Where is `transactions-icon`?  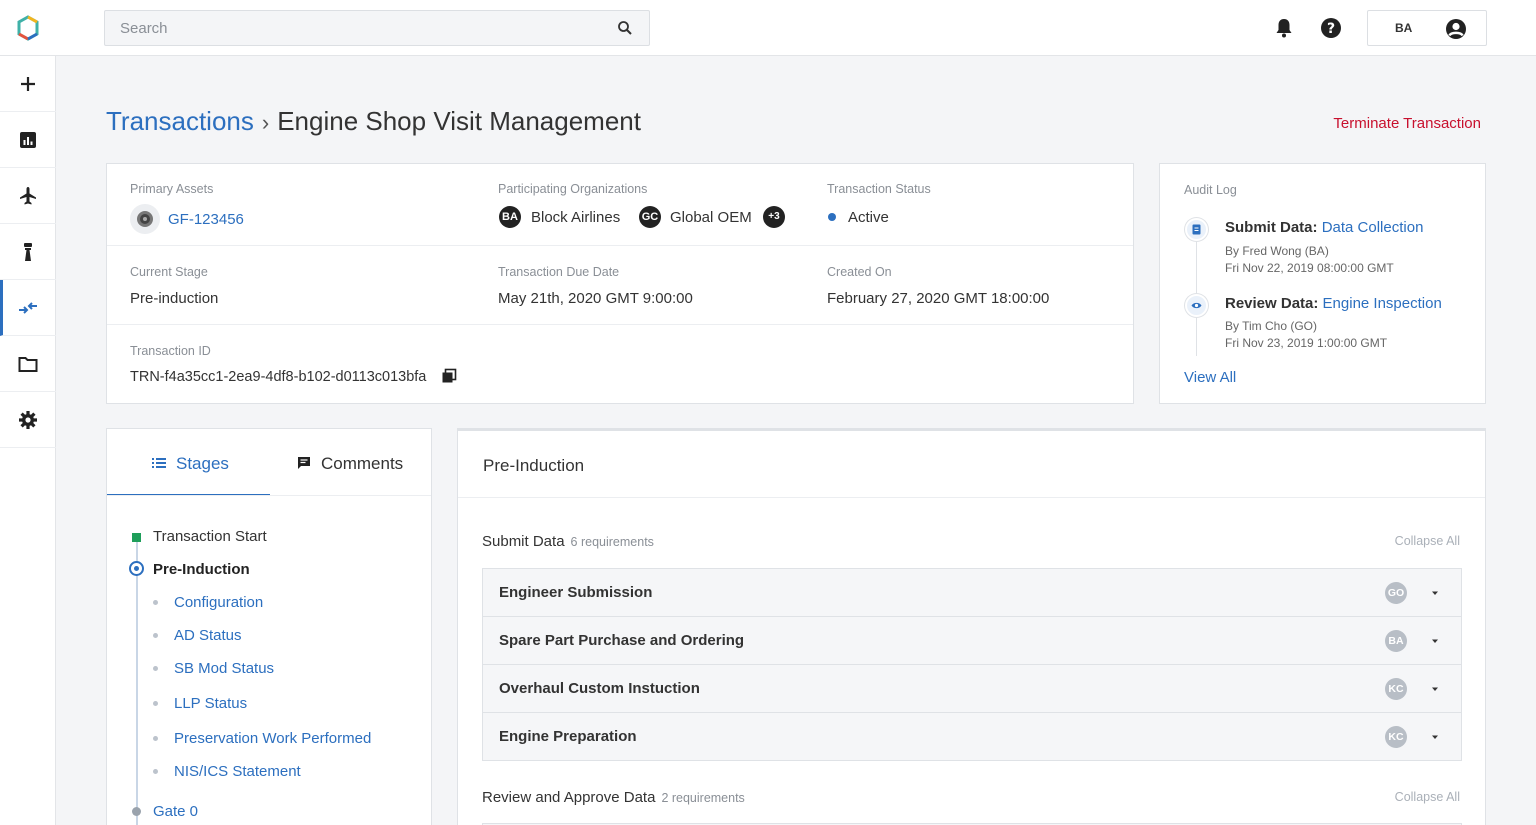
transactions-icon is located at coordinates (28, 308).